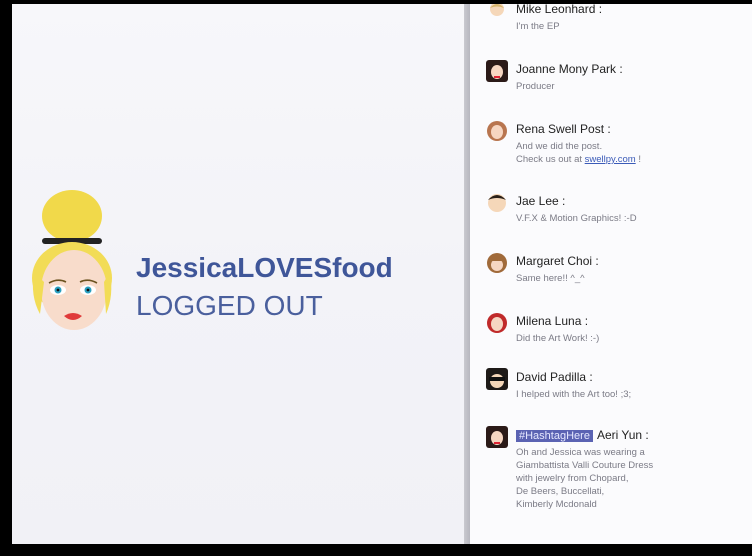  Describe the element at coordinates (229, 305) in the screenshot. I see `status-label: LOGGED OUT` at that location.